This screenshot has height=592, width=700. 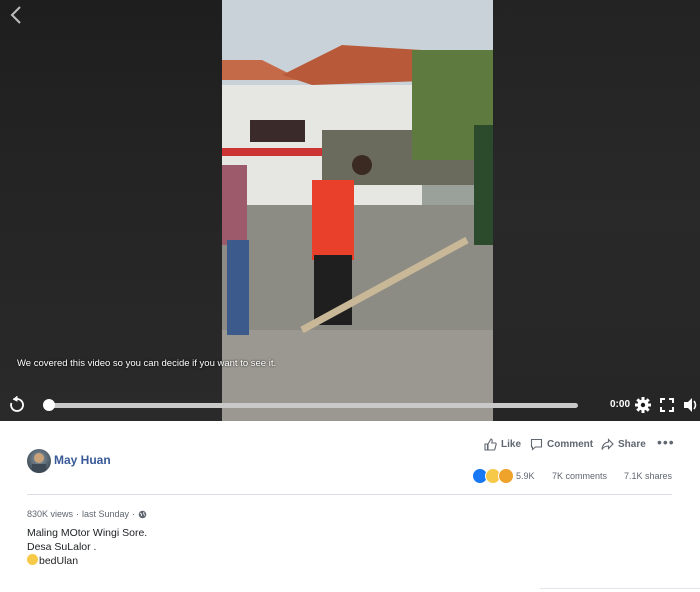 What do you see at coordinates (579, 476) in the screenshot?
I see `comments-count: 7K comments` at bounding box center [579, 476].